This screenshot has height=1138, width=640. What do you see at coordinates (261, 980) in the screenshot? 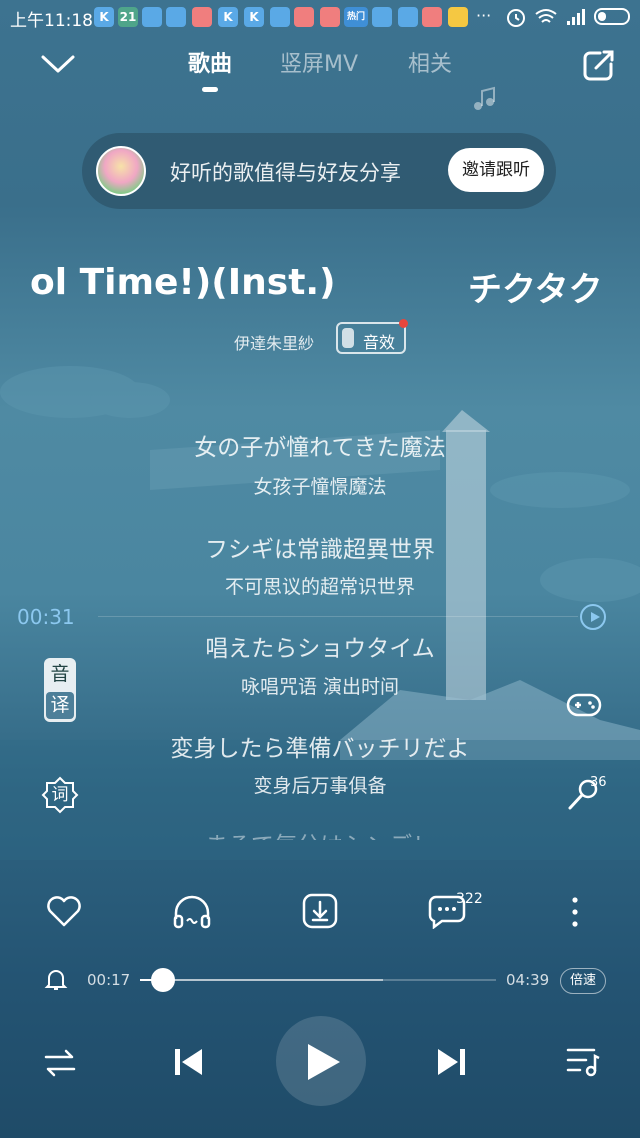
I see `progress-buffer` at bounding box center [261, 980].